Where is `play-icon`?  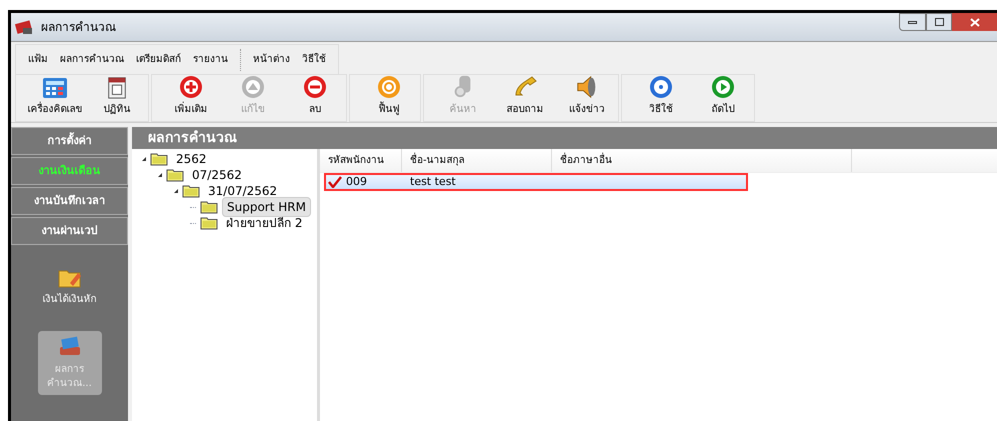
play-icon is located at coordinates (723, 87).